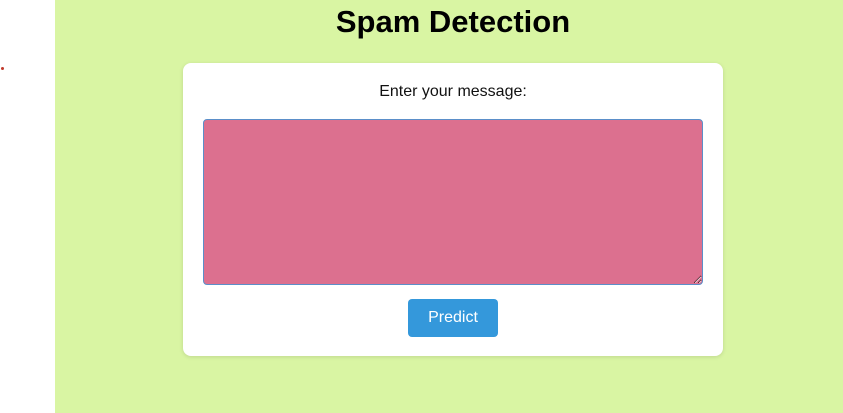  I want to click on page-title: Spam Detection, so click(453, 21).